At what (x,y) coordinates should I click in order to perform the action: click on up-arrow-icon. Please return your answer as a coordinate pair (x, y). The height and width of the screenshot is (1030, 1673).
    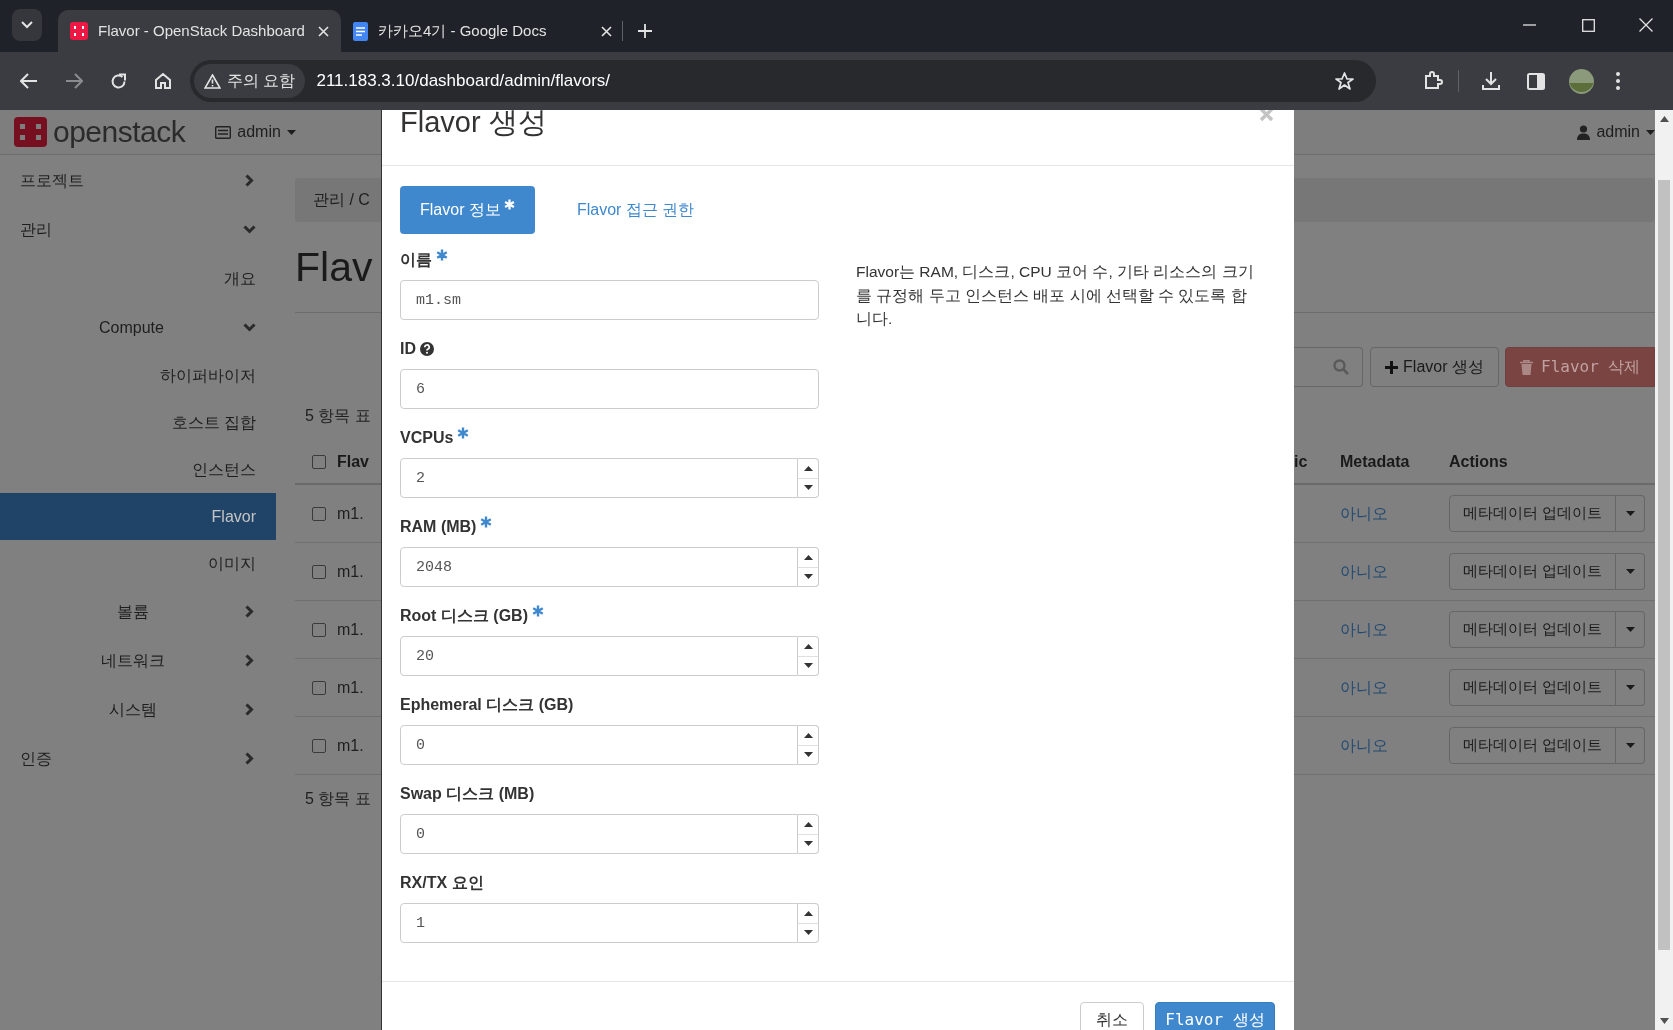
    Looking at the image, I should click on (1664, 119).